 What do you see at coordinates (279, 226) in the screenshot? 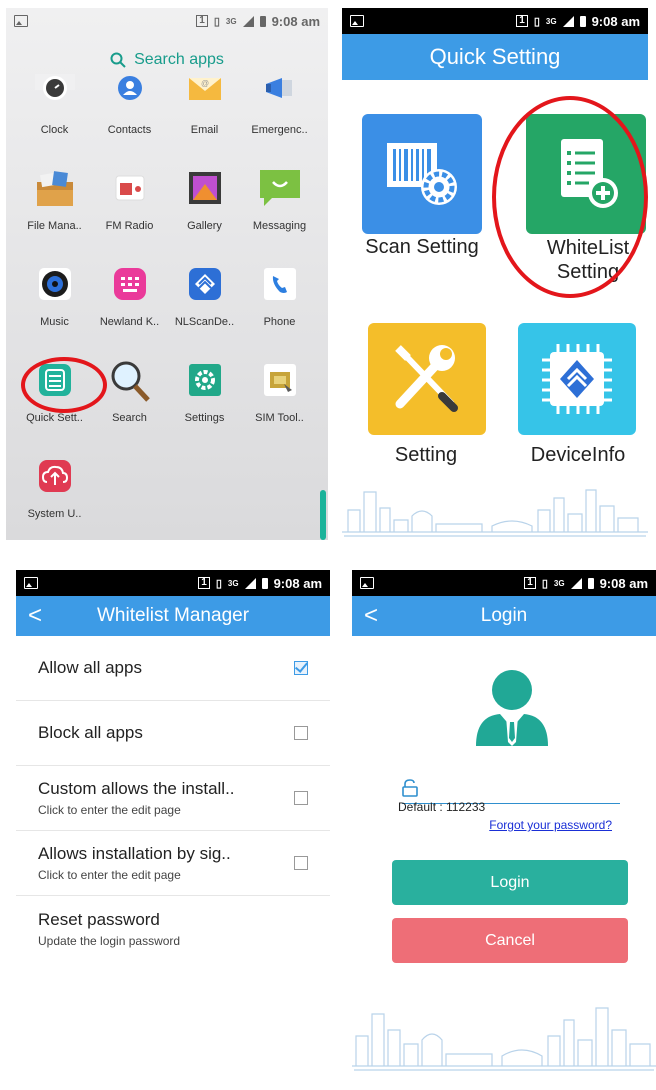
I see `app-label: Messaging` at bounding box center [279, 226].